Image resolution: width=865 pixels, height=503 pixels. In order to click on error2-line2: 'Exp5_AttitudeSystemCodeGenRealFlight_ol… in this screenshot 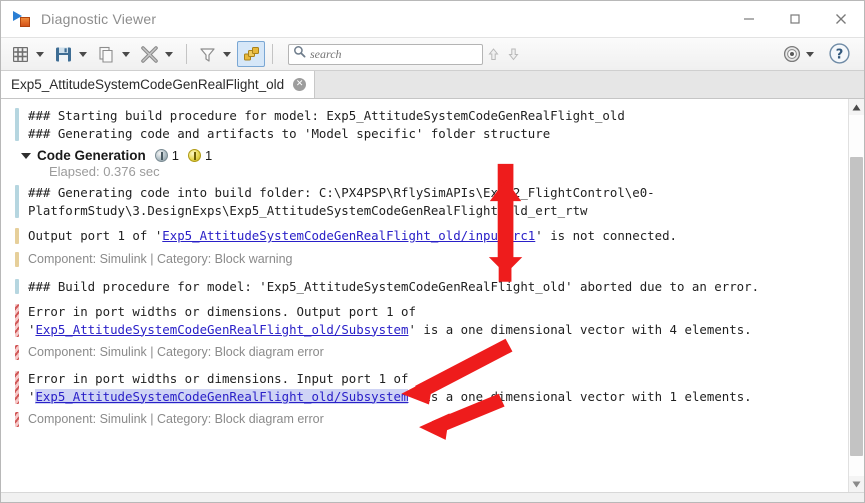, I will do `click(390, 397)`.